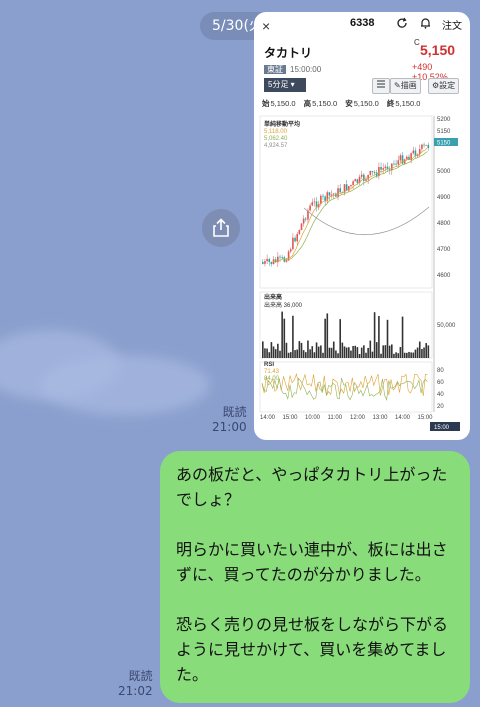  What do you see at coordinates (452, 24) in the screenshot?
I see `order-button: 注文` at bounding box center [452, 24].